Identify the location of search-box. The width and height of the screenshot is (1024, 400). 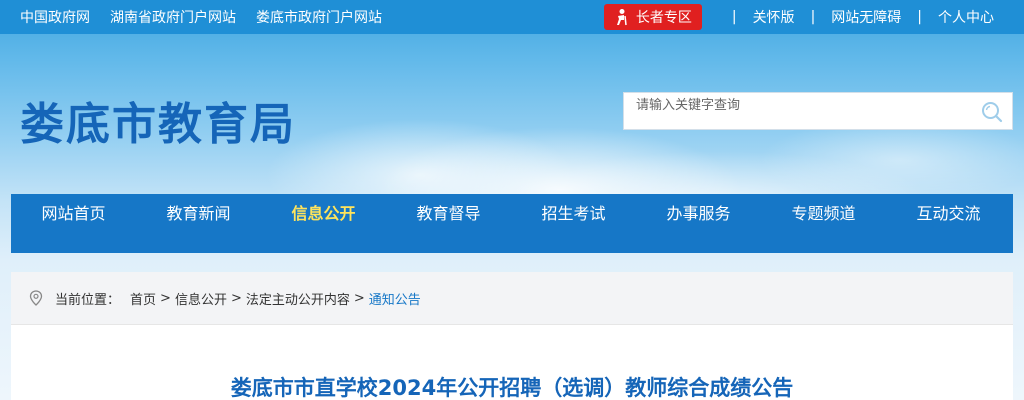
(818, 111).